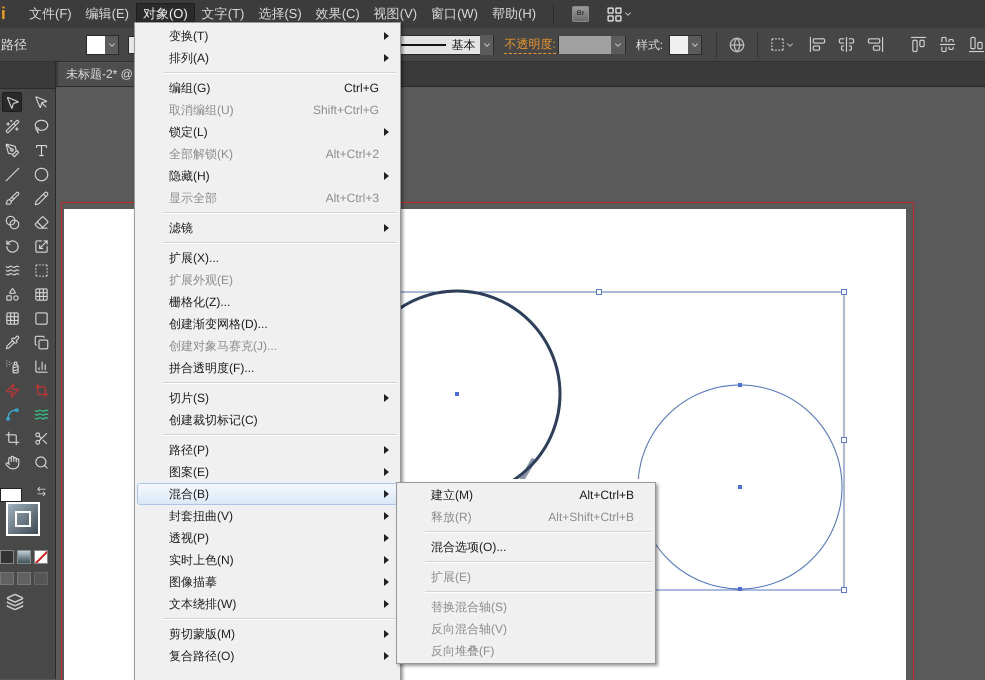 The width and height of the screenshot is (985, 680). I want to click on style-label: 样式:, so click(650, 45).